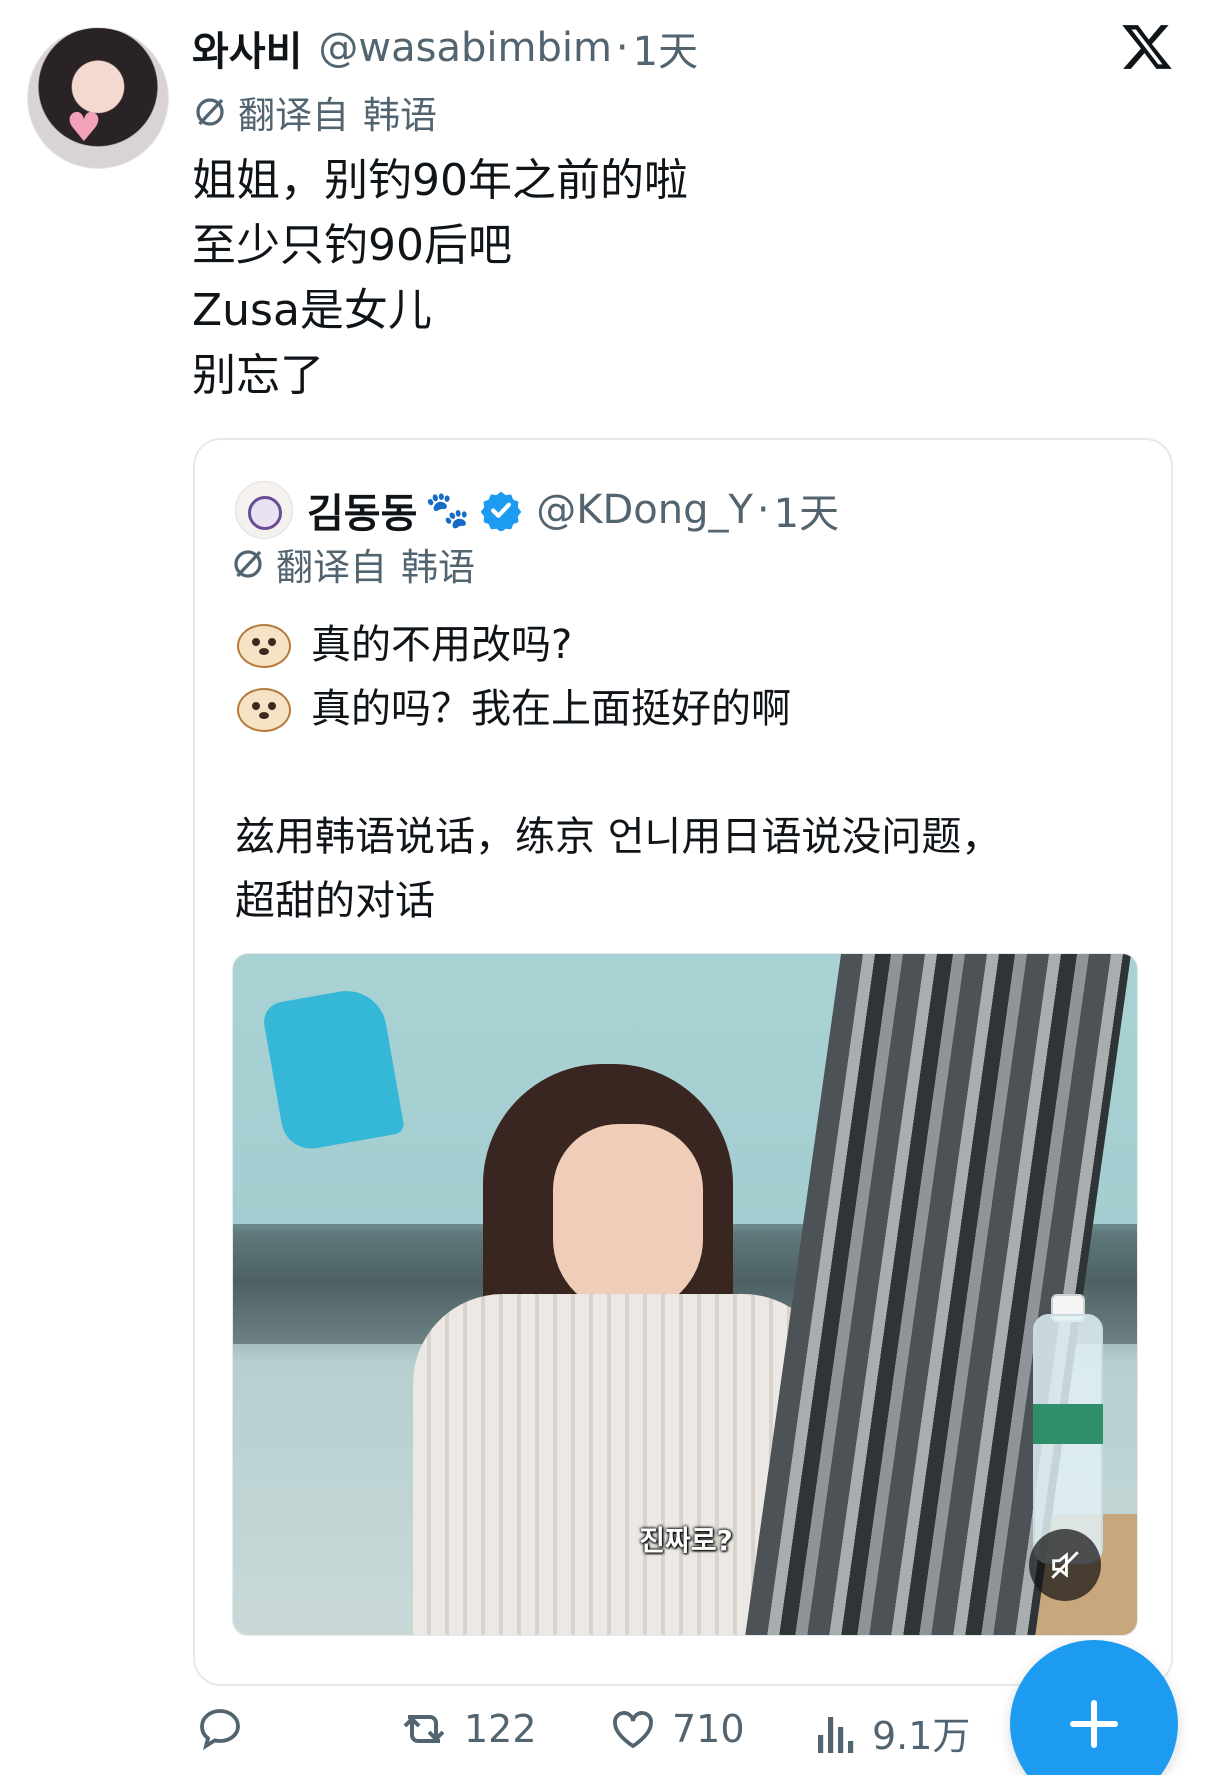 The height and width of the screenshot is (1775, 1206). I want to click on quoted-tweet-timestamp: 1天, so click(806, 510).